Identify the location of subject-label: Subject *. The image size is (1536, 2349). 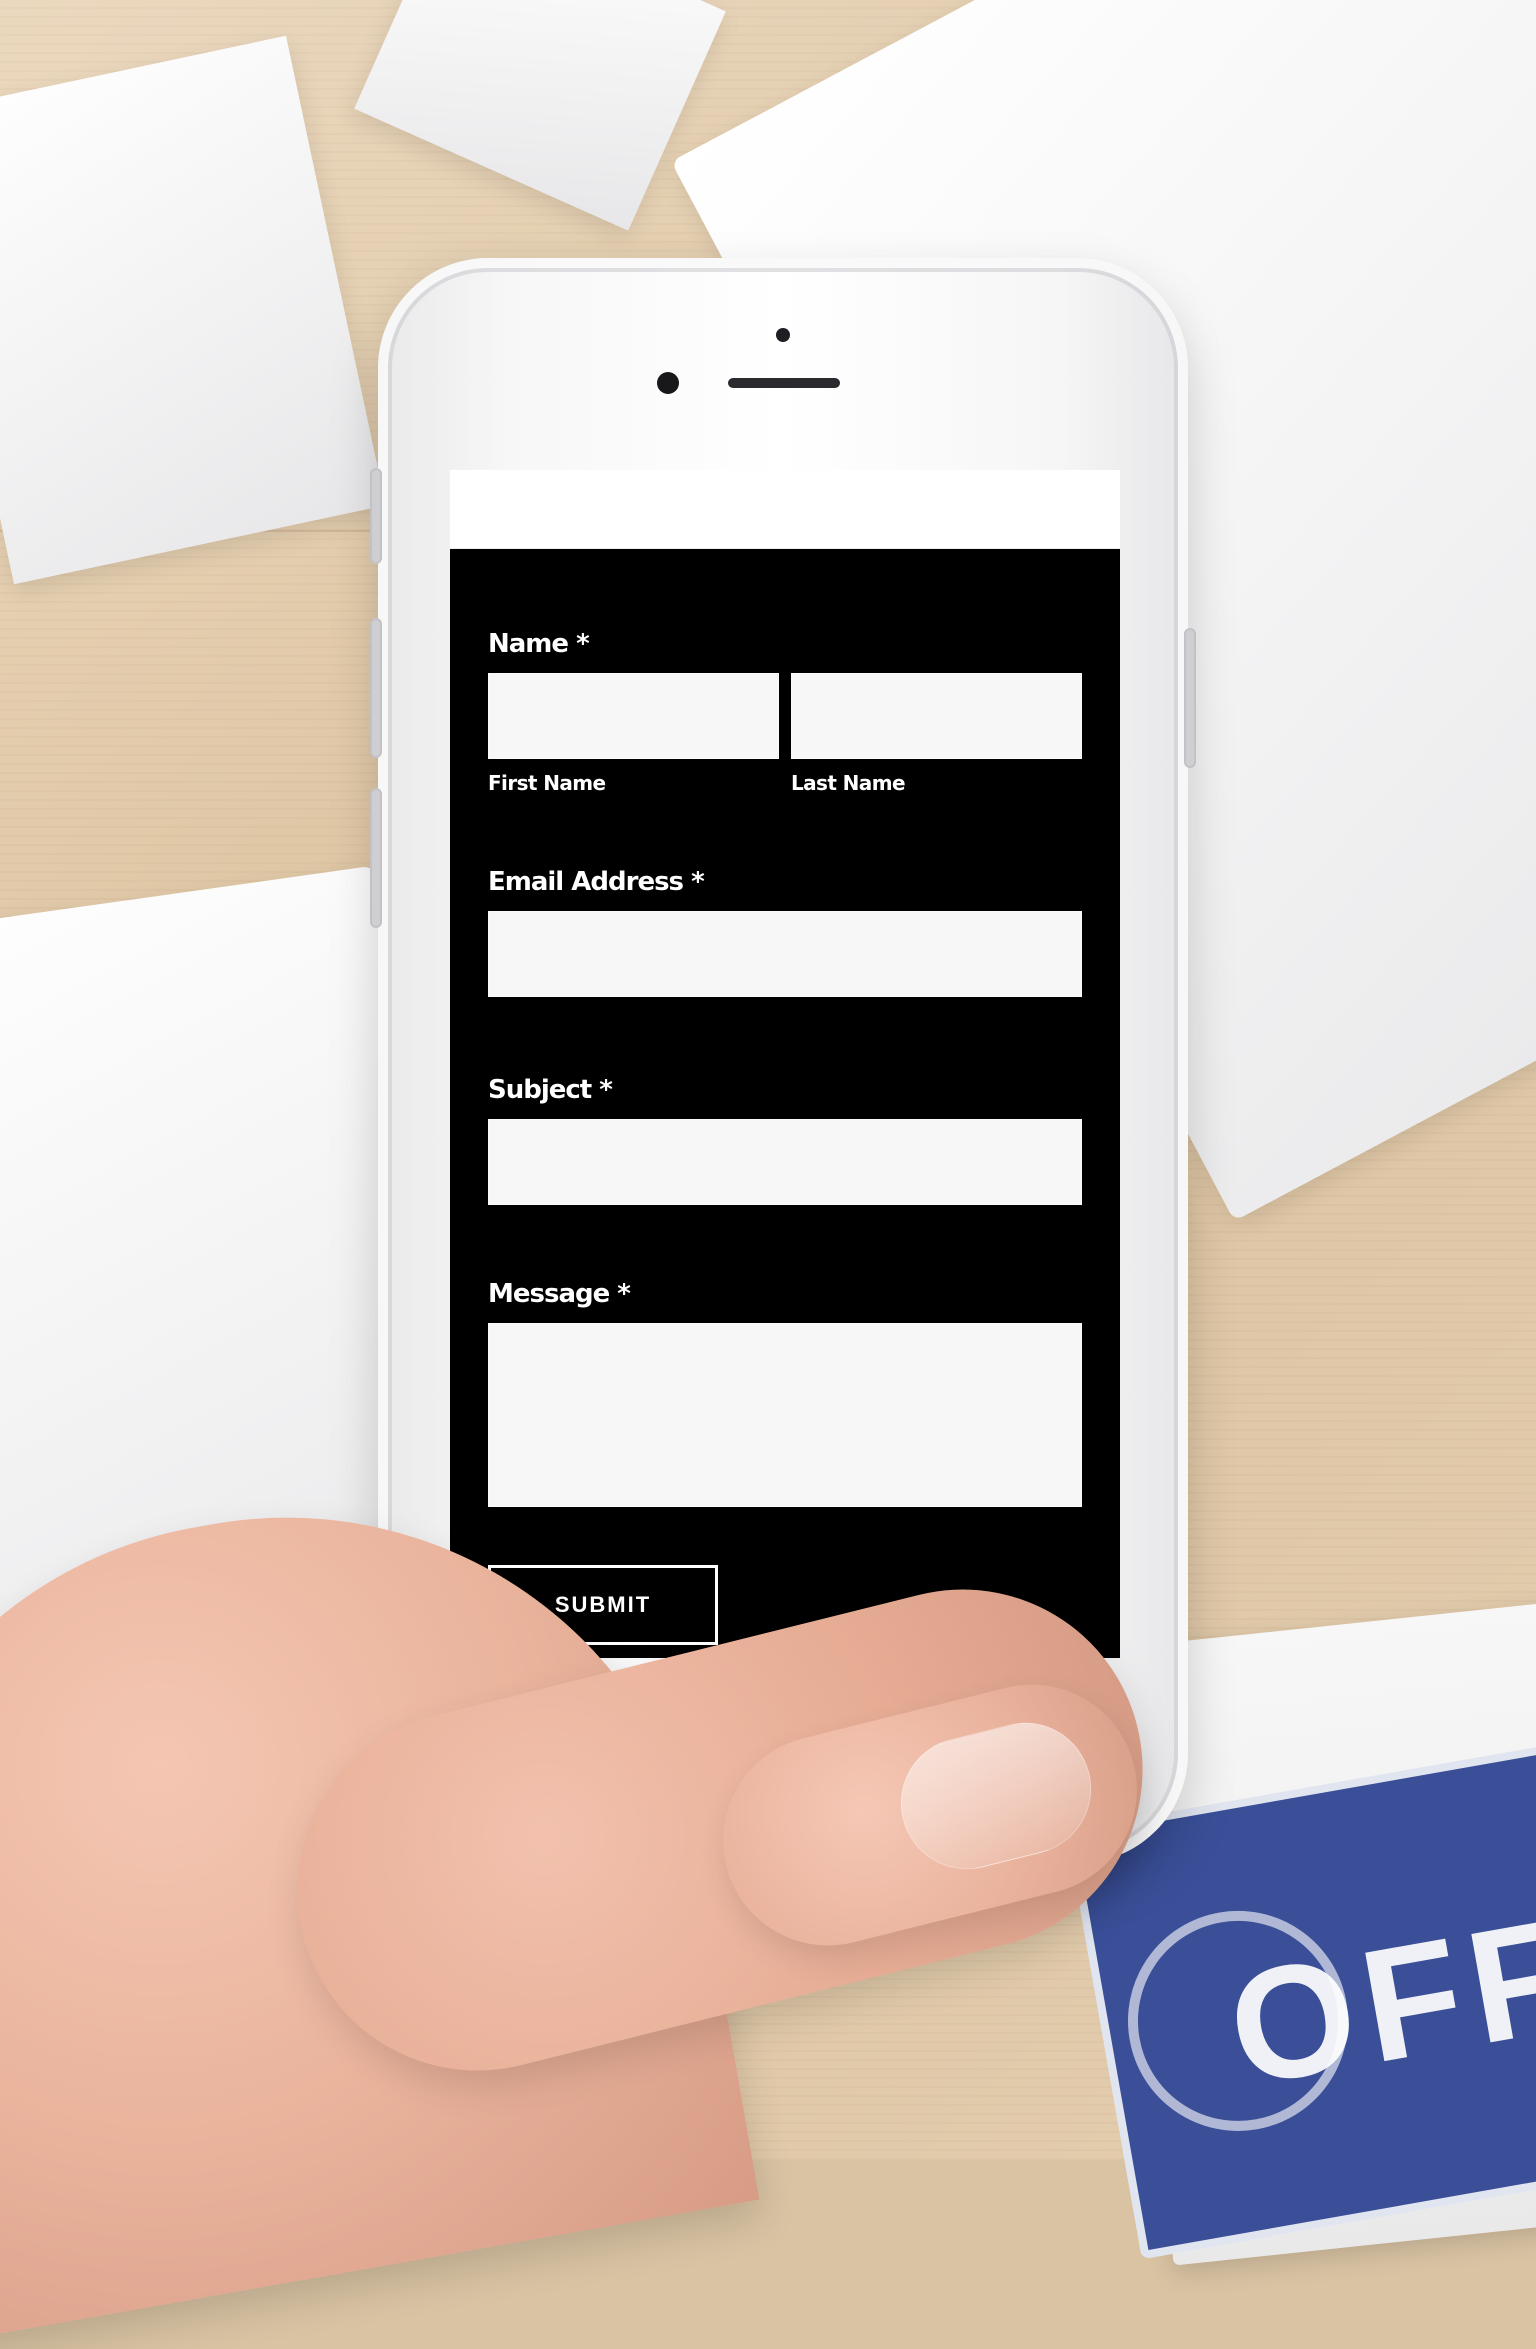
(550, 1090).